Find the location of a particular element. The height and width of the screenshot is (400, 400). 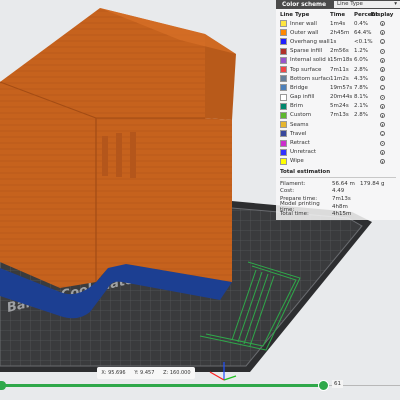

estimation-key: Cost: is located at coordinates (287, 191).